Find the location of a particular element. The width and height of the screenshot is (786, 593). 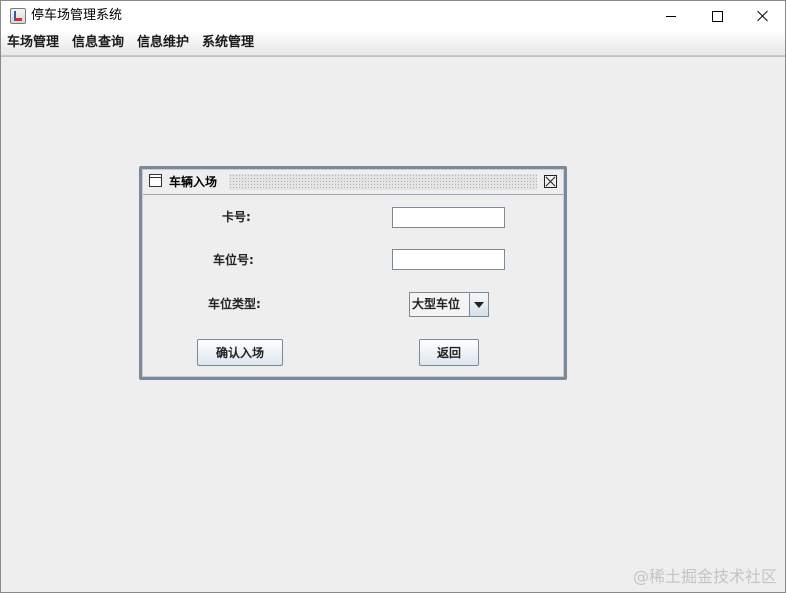

card-number-label: 卡号: is located at coordinates (236, 217).